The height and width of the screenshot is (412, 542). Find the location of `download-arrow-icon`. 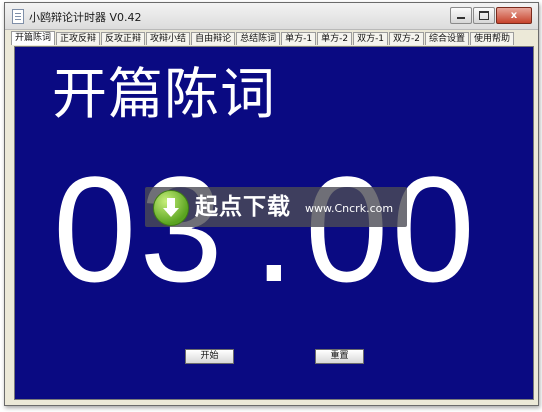

download-arrow-icon is located at coordinates (171, 208).